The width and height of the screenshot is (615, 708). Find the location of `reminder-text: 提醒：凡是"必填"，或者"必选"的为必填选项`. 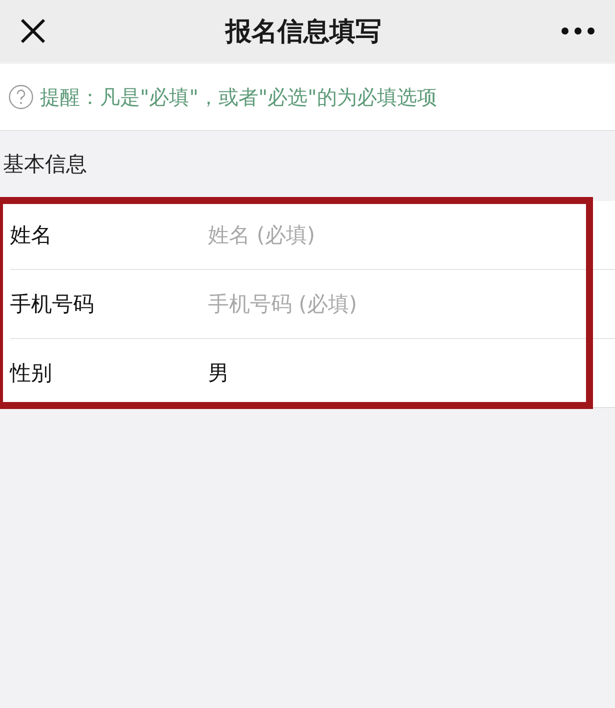

reminder-text: 提醒：凡是"必填"，或者"必选"的为必填选项 is located at coordinates (238, 97).